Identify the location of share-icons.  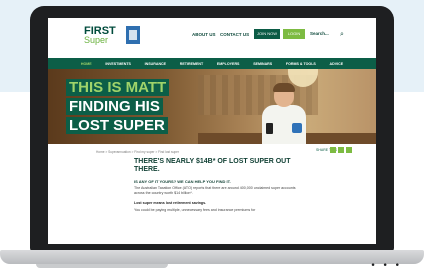
(341, 150).